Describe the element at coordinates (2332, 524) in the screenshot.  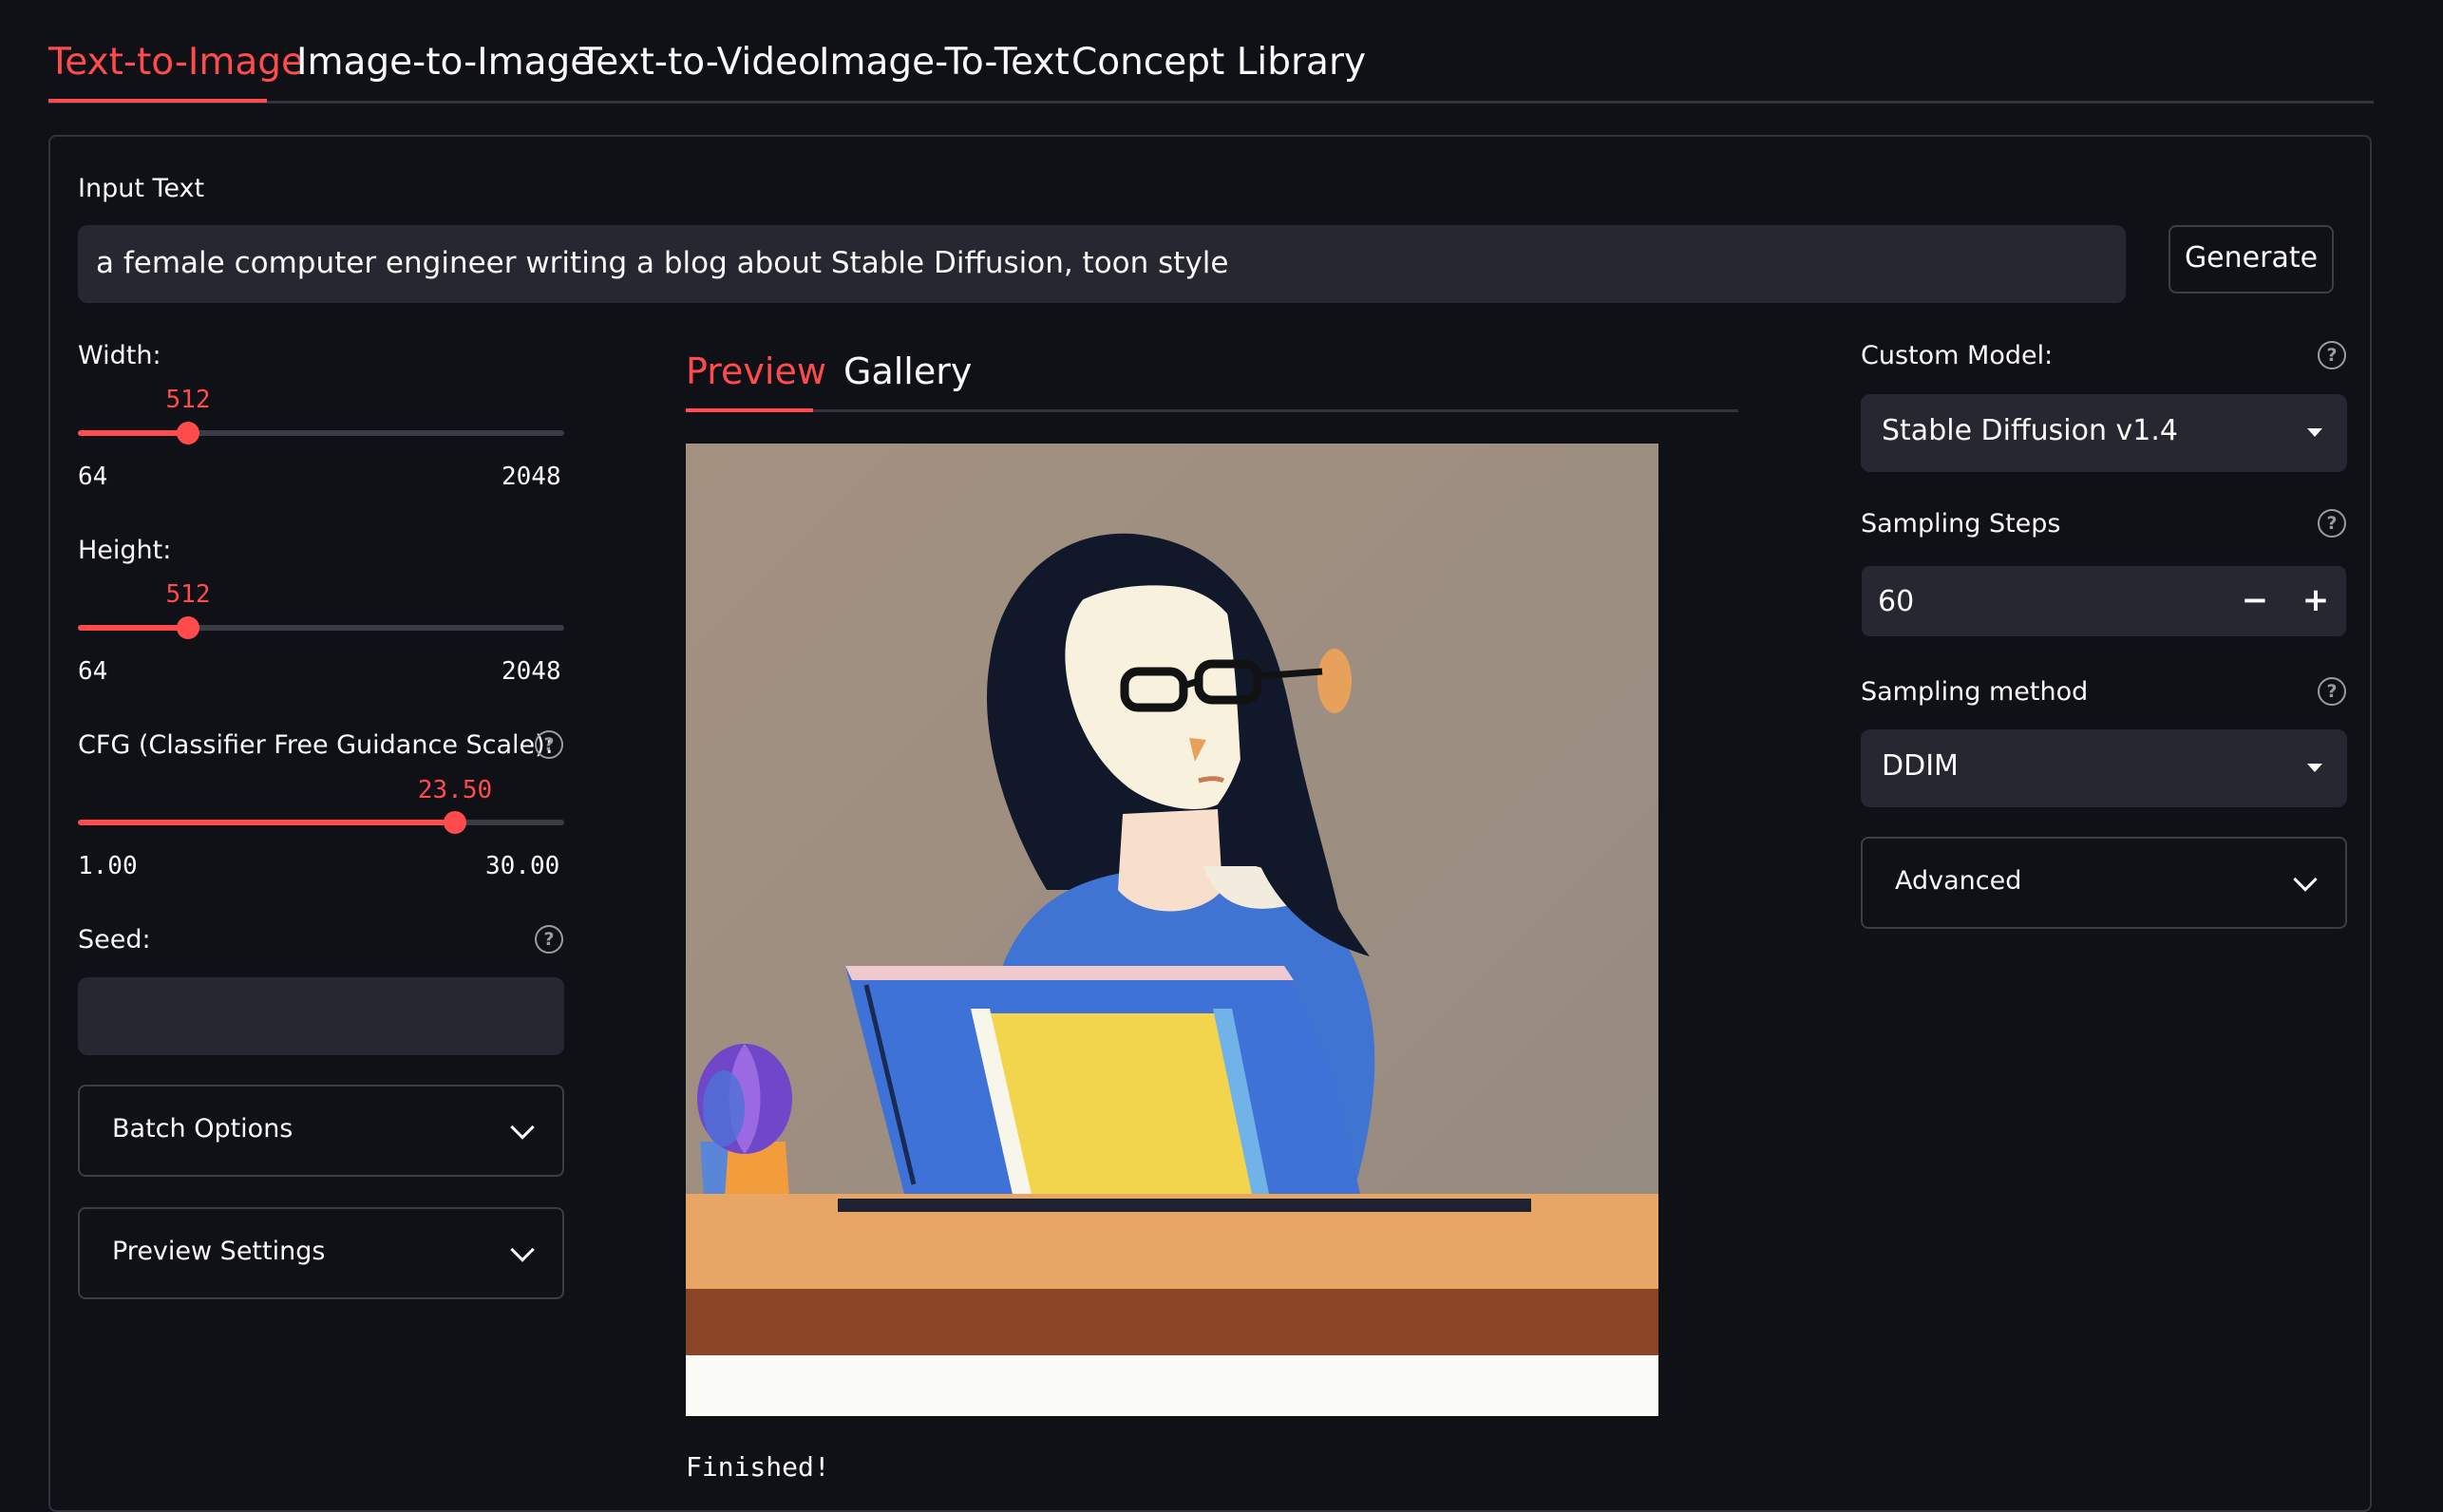
I see `sampling-steps-help-icon: ?` at that location.